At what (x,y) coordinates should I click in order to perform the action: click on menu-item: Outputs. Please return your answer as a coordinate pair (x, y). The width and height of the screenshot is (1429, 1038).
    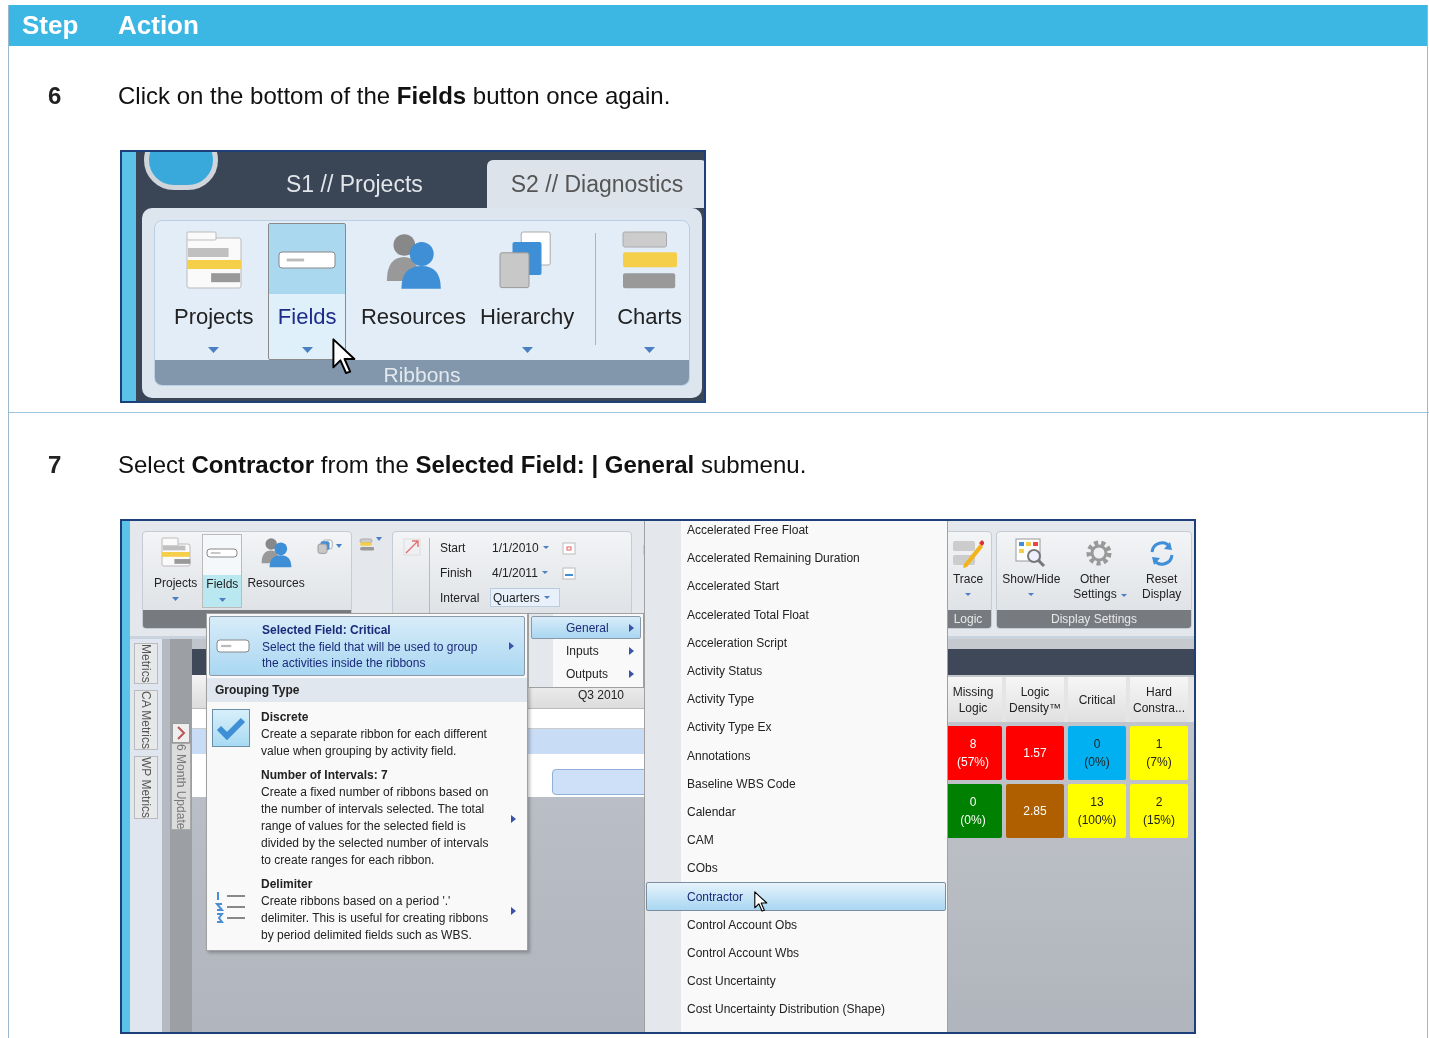
    Looking at the image, I should click on (586, 673).